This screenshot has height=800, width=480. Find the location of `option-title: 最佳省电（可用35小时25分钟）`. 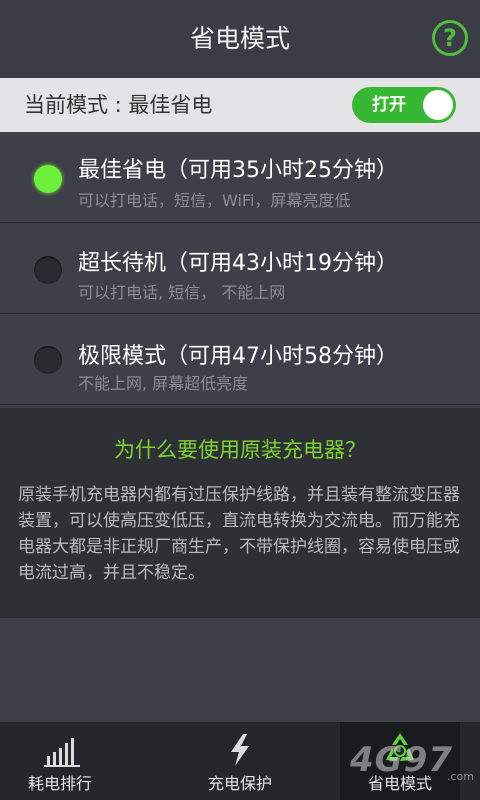

option-title: 最佳省电（可用35小时25分钟） is located at coordinates (238, 170).